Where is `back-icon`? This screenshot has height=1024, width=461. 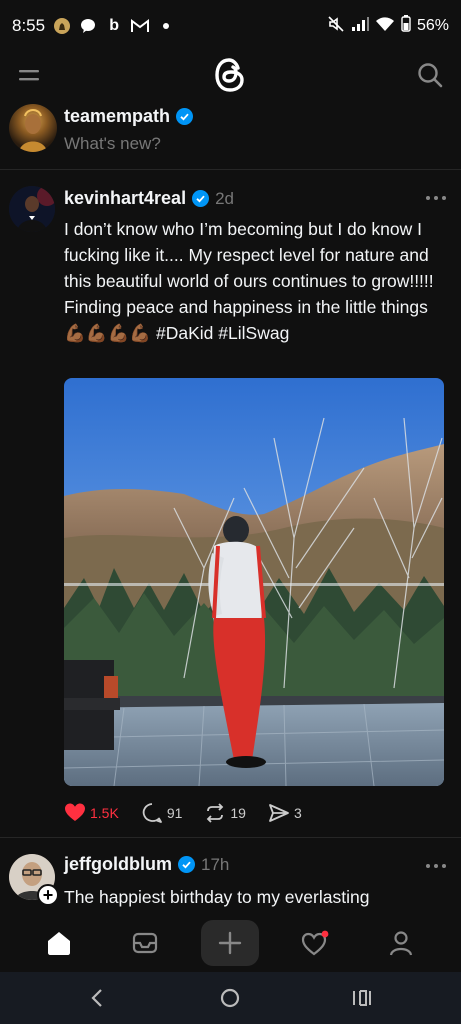
back-icon is located at coordinates (98, 998).